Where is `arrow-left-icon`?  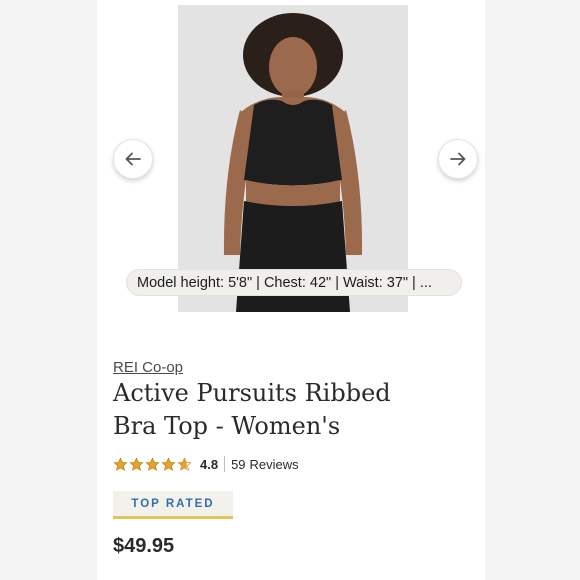 arrow-left-icon is located at coordinates (133, 159).